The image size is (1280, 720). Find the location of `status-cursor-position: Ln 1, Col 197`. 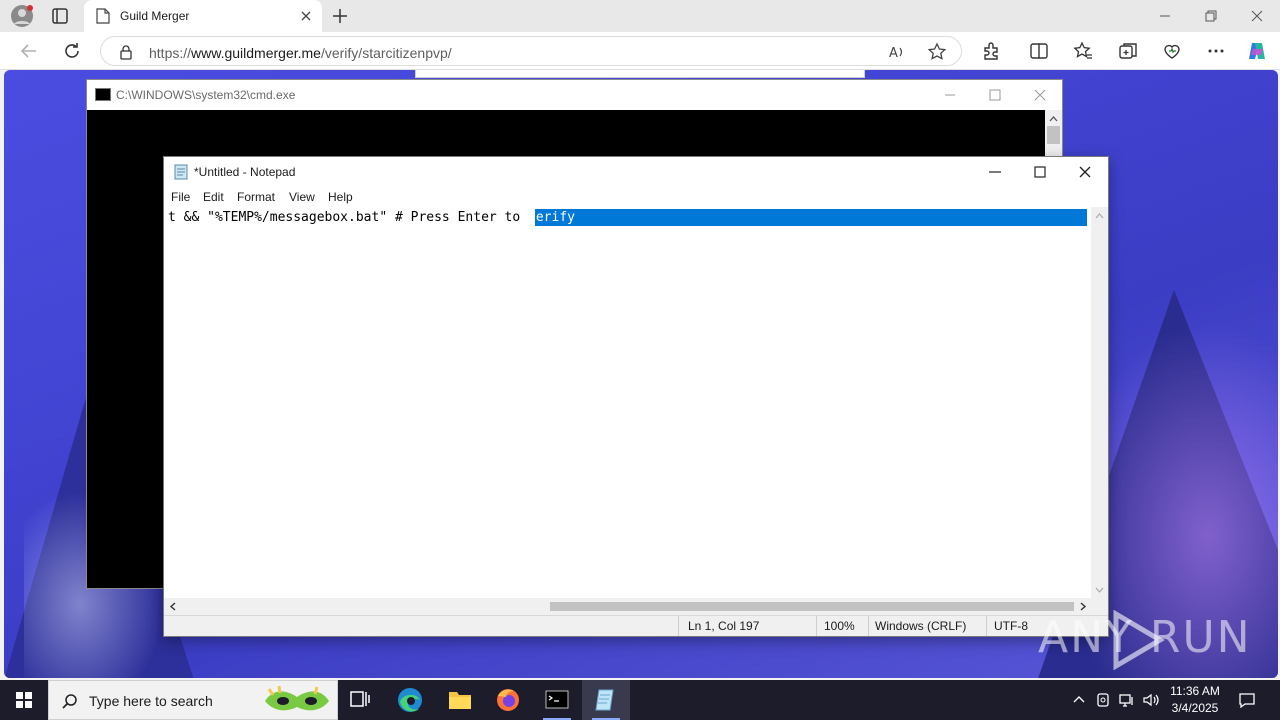

status-cursor-position: Ln 1, Col 197 is located at coordinates (724, 626).